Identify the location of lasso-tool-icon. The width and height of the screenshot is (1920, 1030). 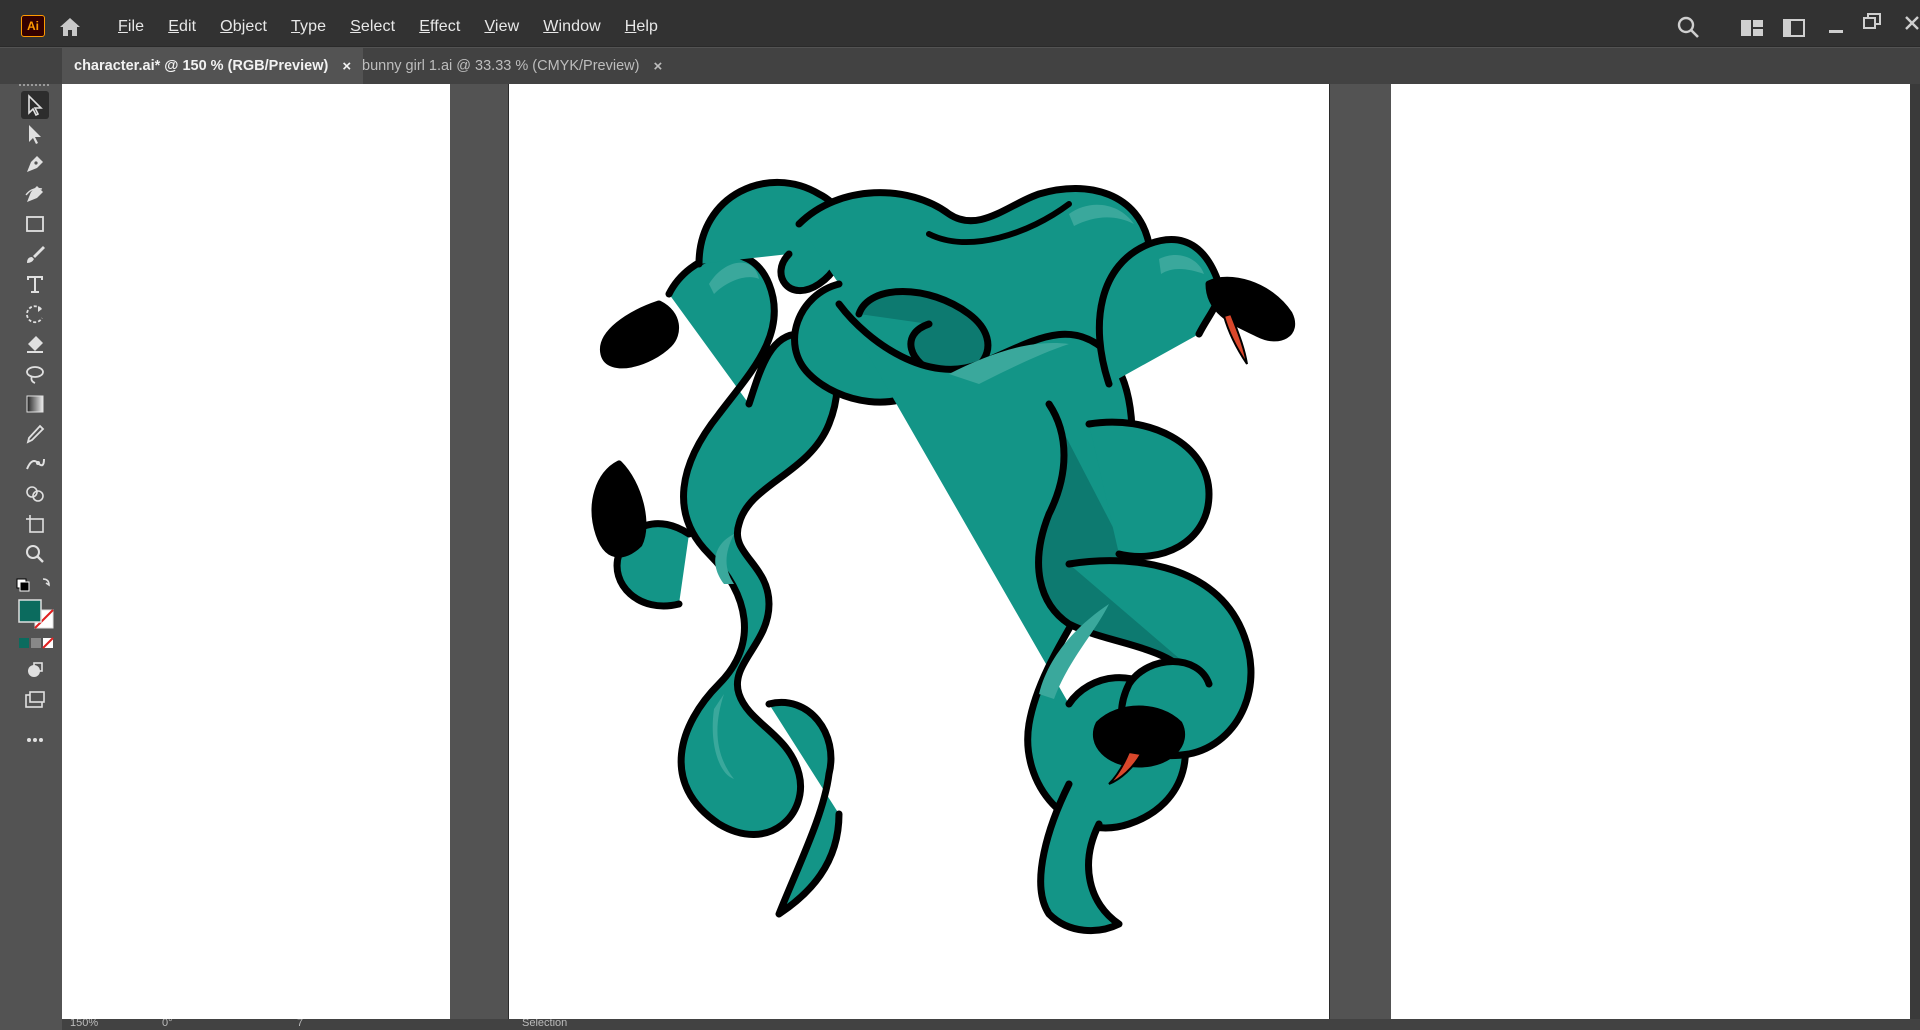
(35, 374).